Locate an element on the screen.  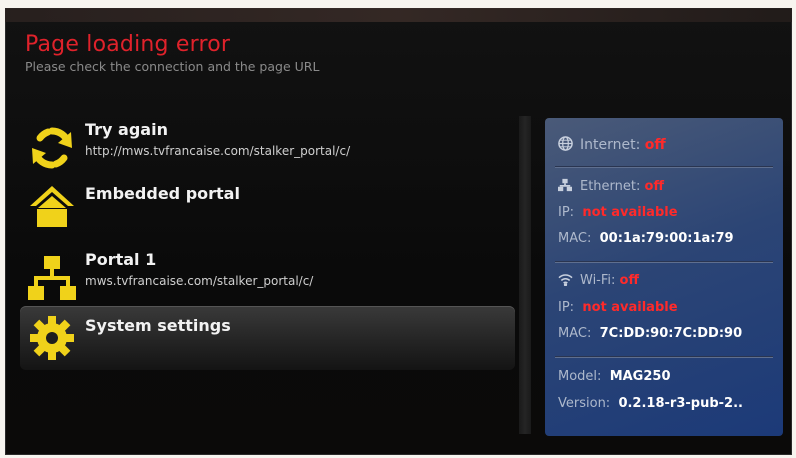
internet-label: Internet: is located at coordinates (610, 145).